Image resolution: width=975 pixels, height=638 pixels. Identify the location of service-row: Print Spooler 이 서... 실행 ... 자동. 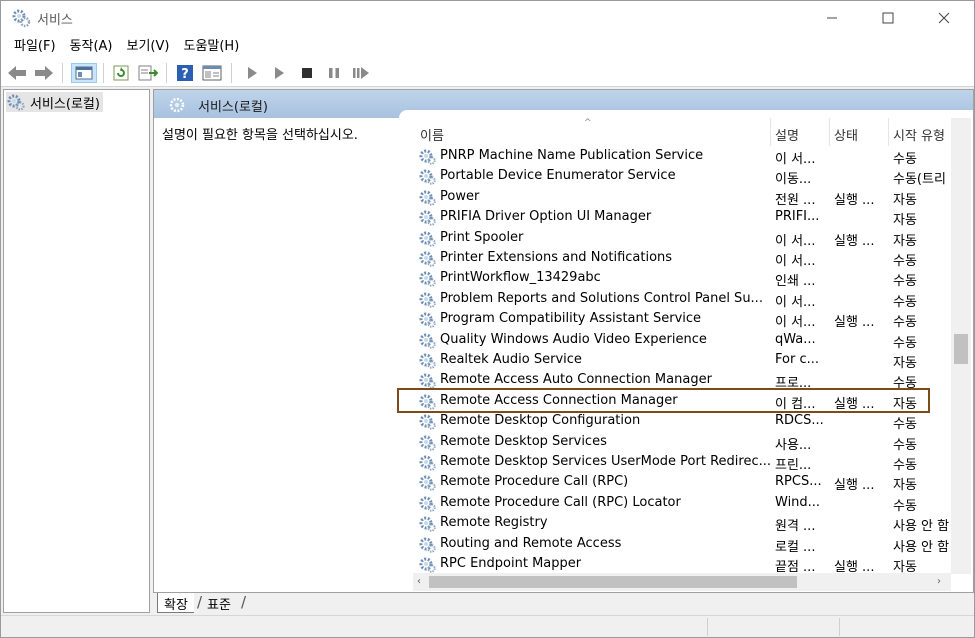
(684, 238).